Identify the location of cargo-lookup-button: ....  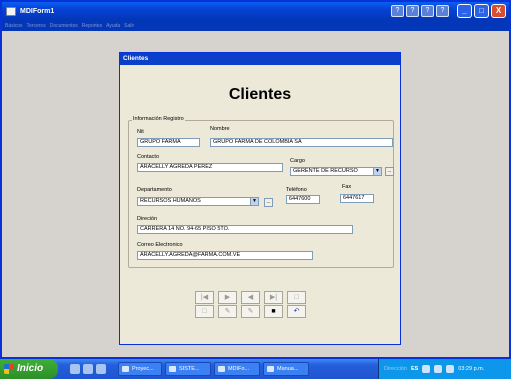
(389, 171).